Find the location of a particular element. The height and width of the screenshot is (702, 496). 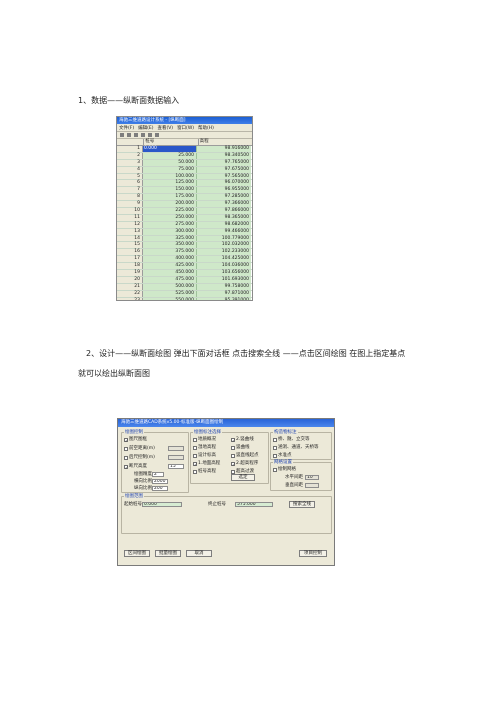

station-cell: 475.000 is located at coordinates (170, 279).